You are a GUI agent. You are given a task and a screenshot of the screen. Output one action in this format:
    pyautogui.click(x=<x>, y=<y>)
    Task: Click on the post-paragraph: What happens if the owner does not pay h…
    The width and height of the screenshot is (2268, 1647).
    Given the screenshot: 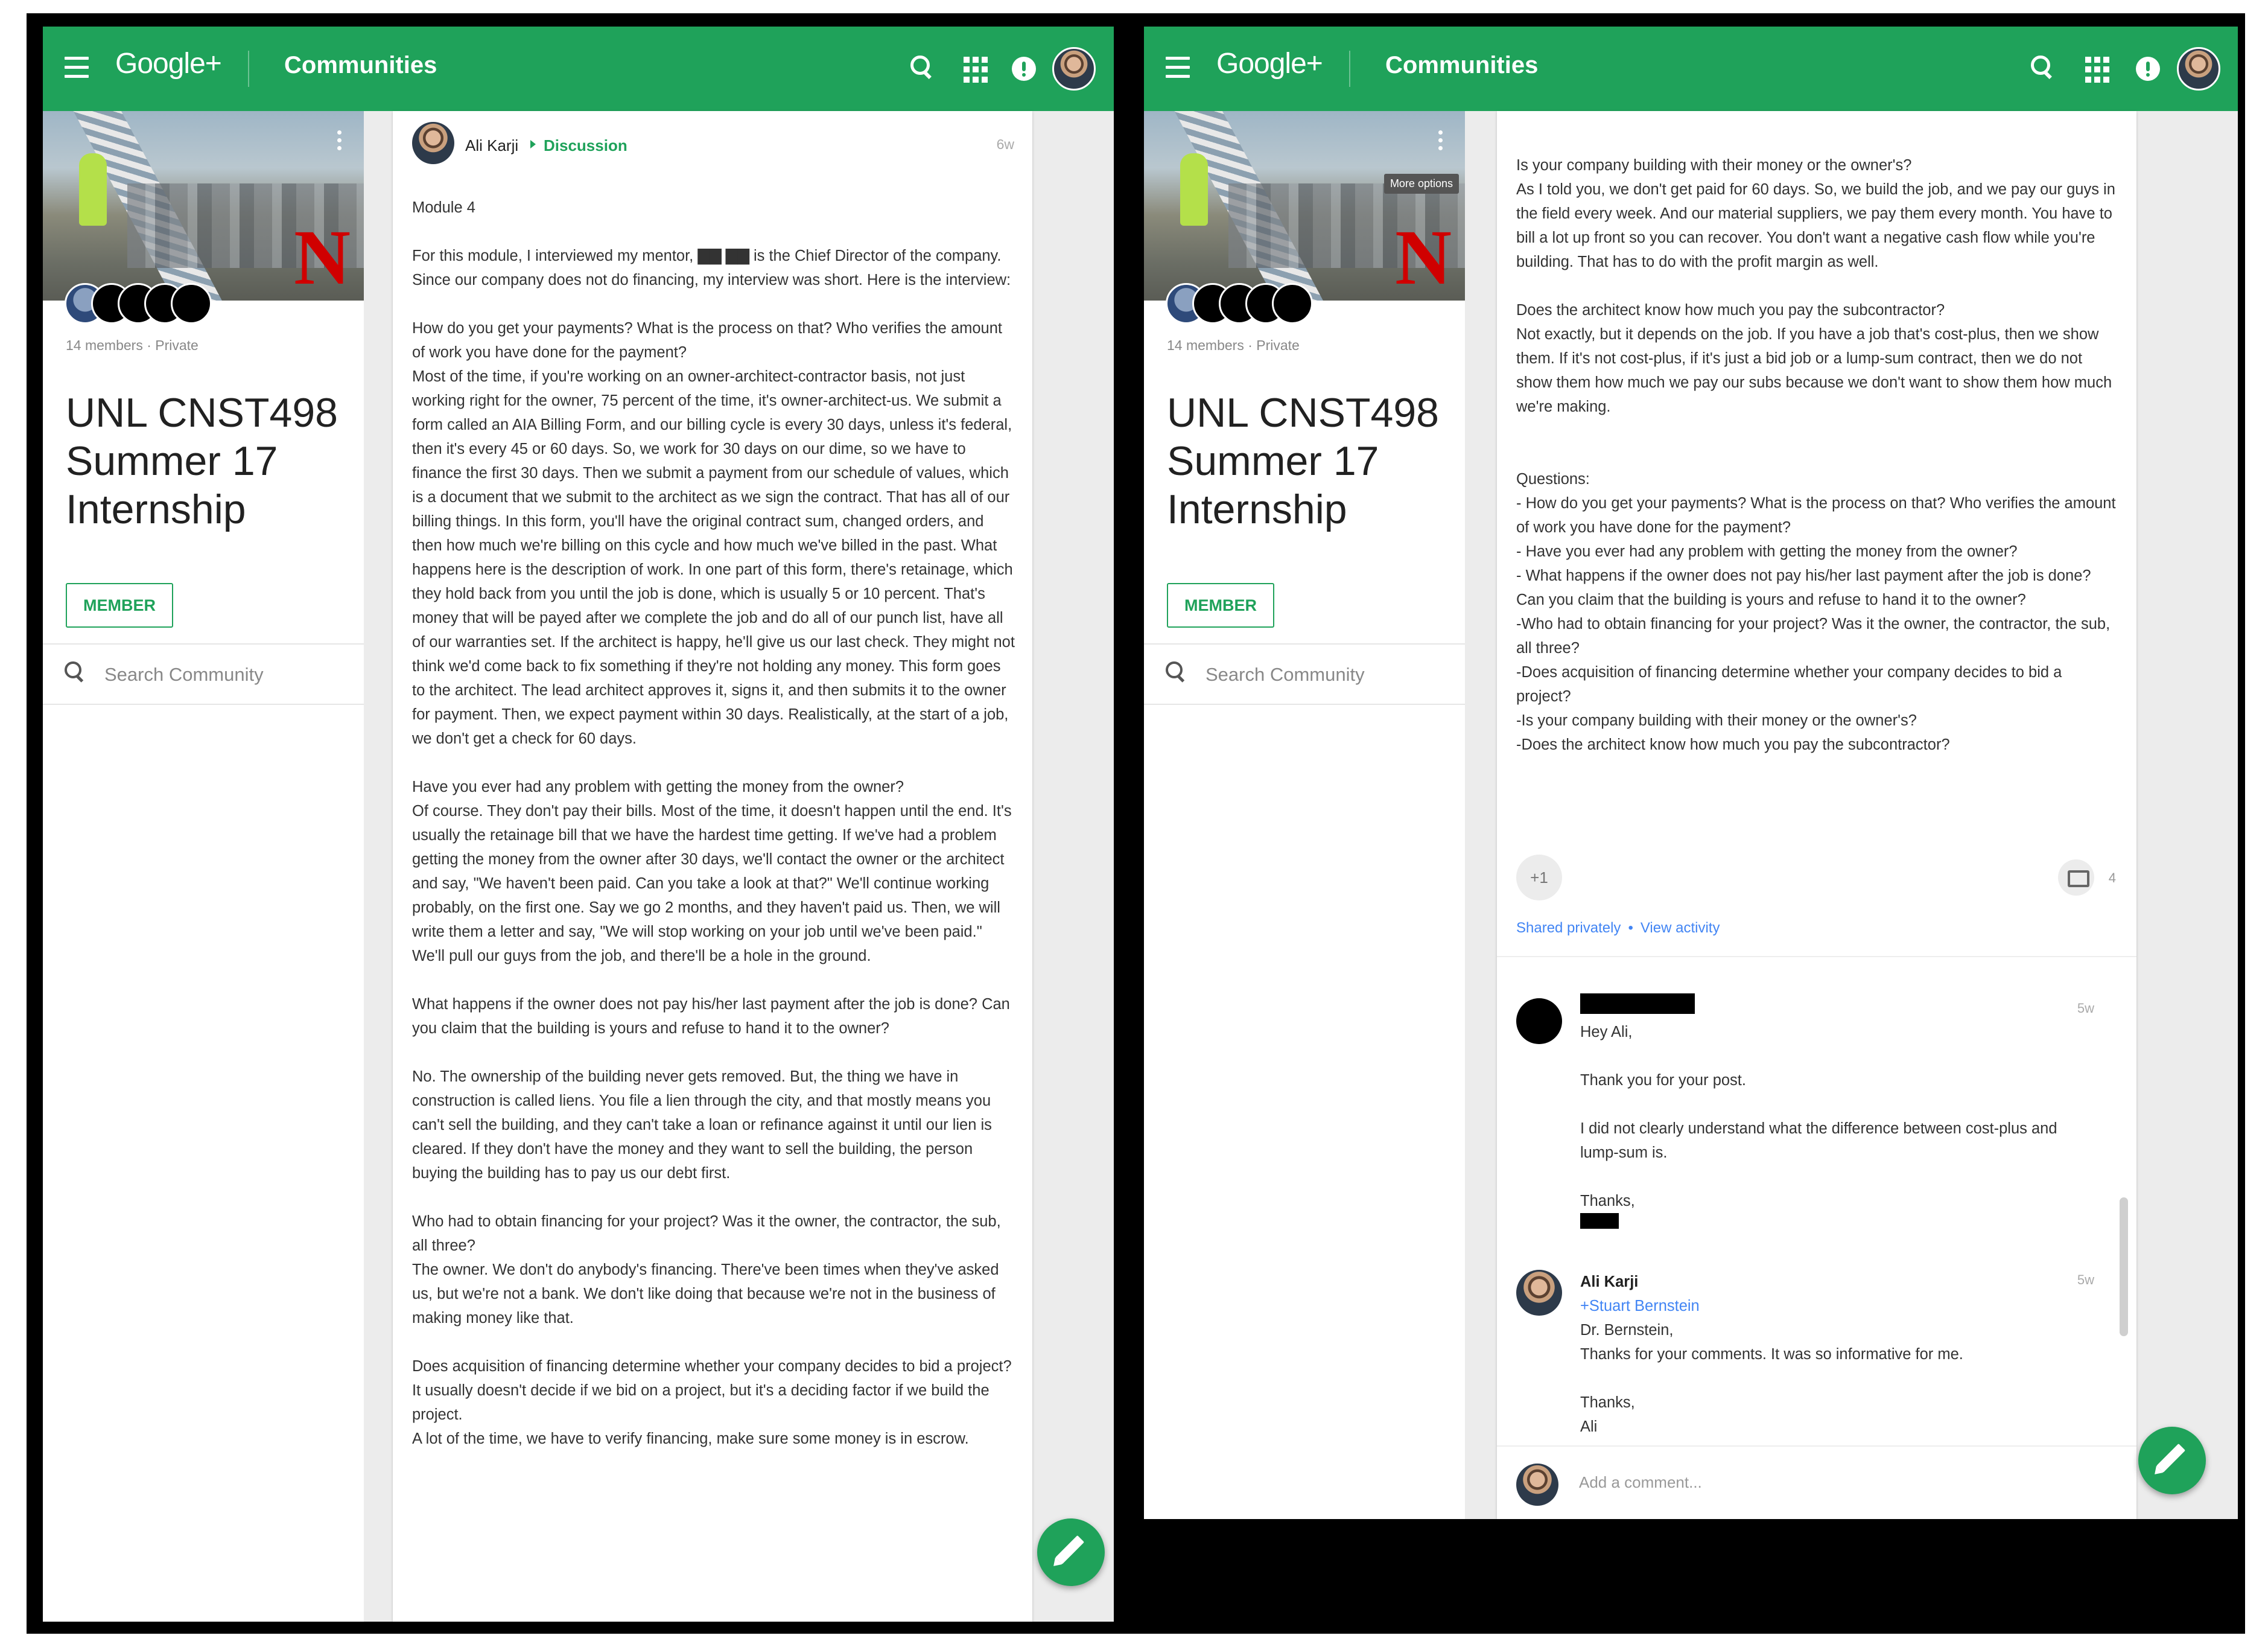 What is the action you would take?
    pyautogui.click(x=711, y=1016)
    